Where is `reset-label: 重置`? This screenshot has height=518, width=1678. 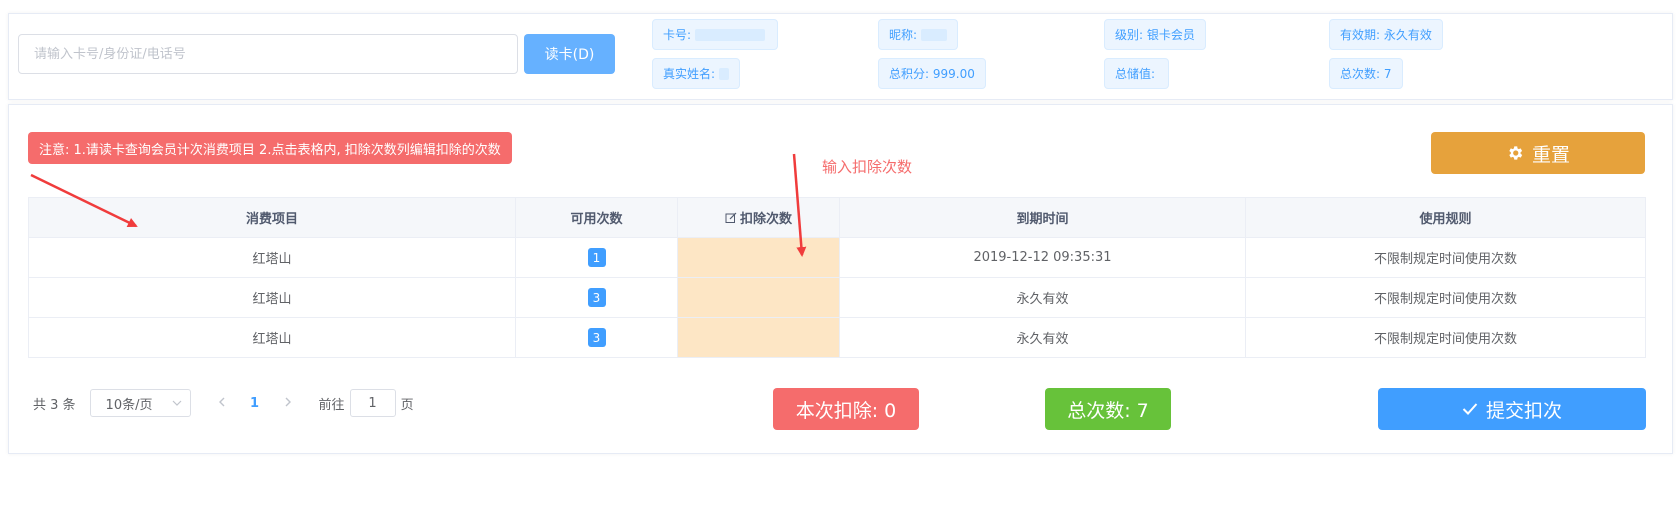
reset-label: 重置 is located at coordinates (1550, 154).